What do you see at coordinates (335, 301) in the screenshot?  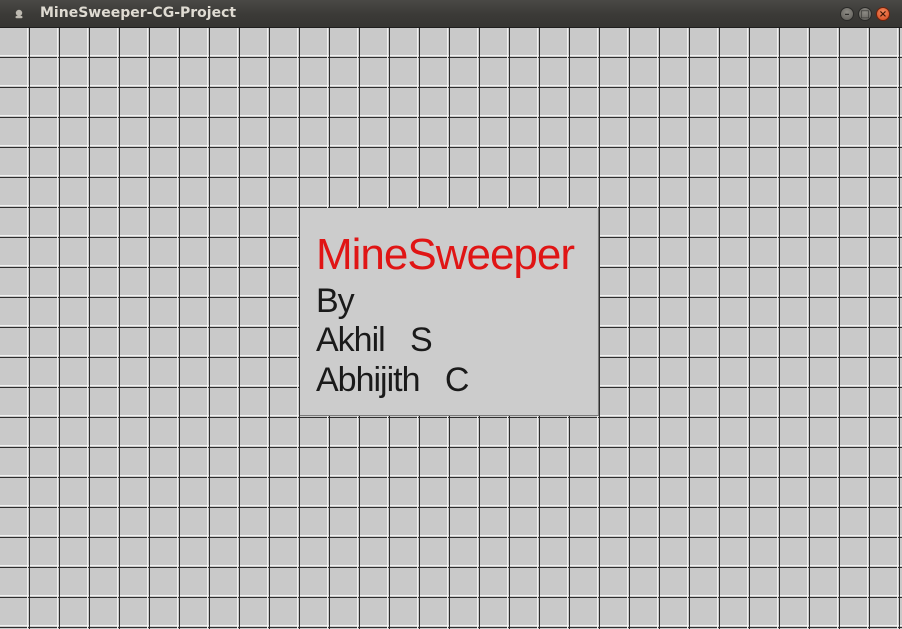 I see `by-label: By` at bounding box center [335, 301].